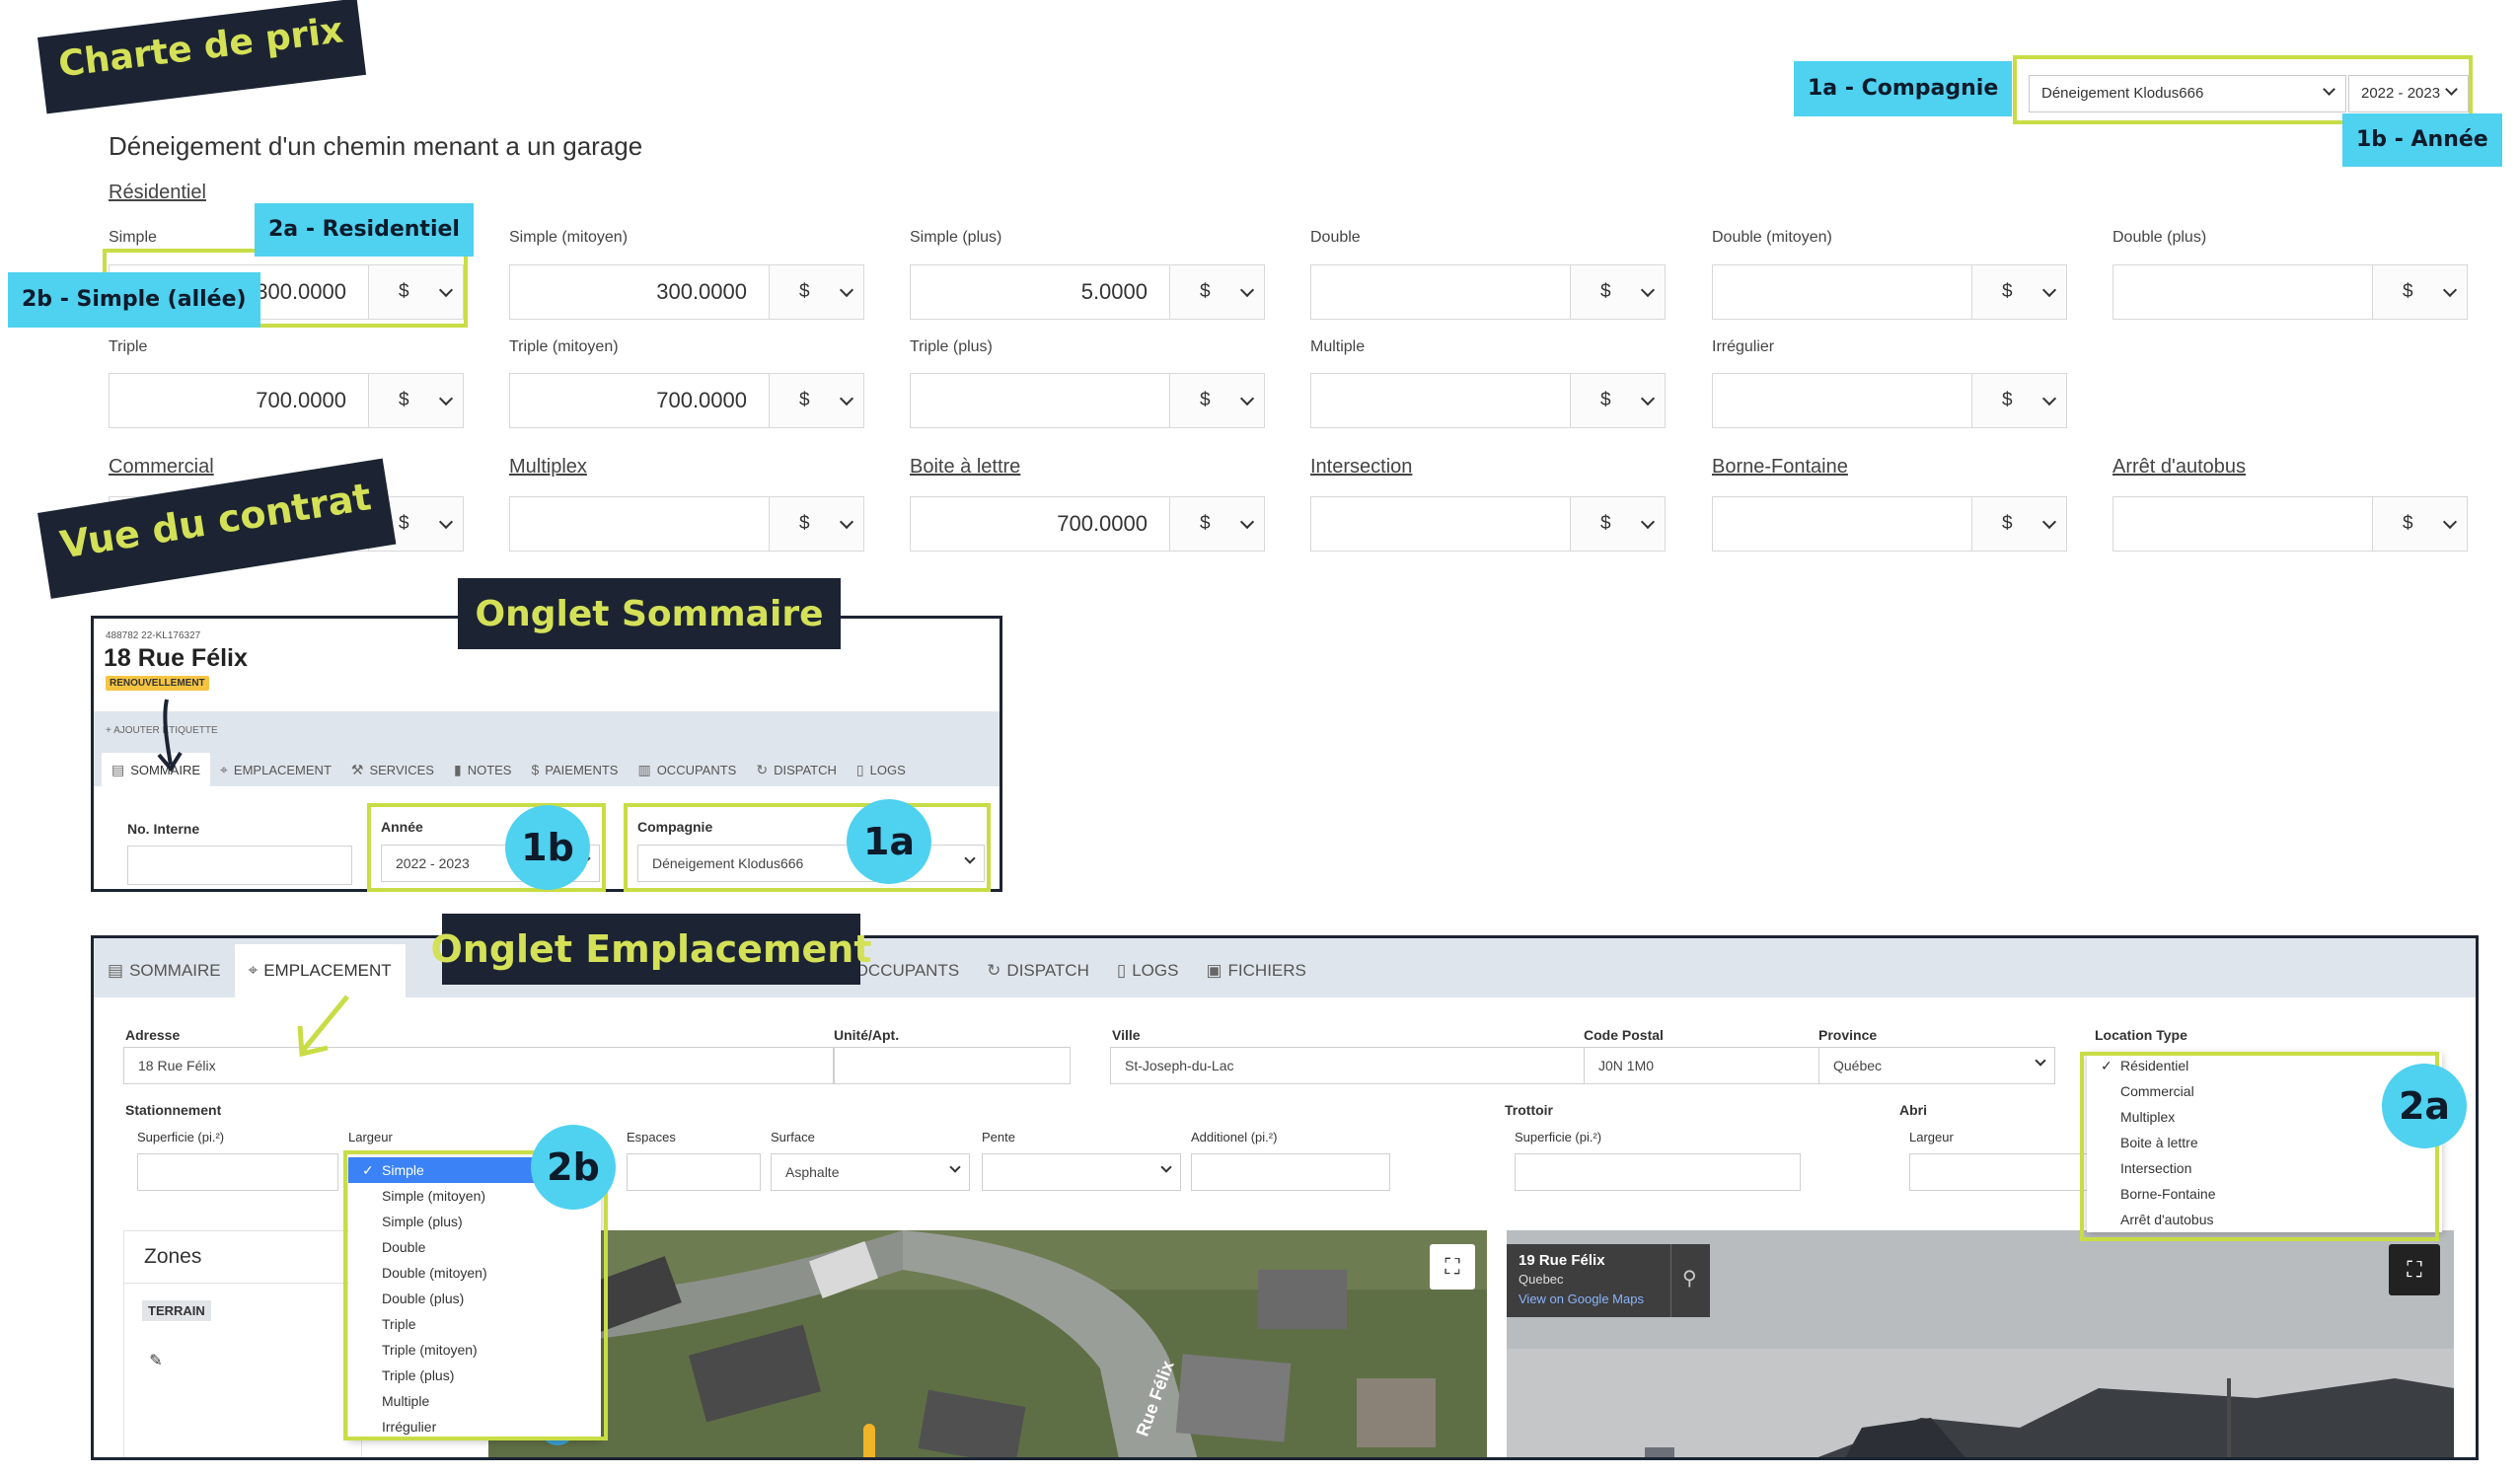 The width and height of the screenshot is (2520, 1476). I want to click on label-trottoir: Trottoir, so click(1529, 1110).